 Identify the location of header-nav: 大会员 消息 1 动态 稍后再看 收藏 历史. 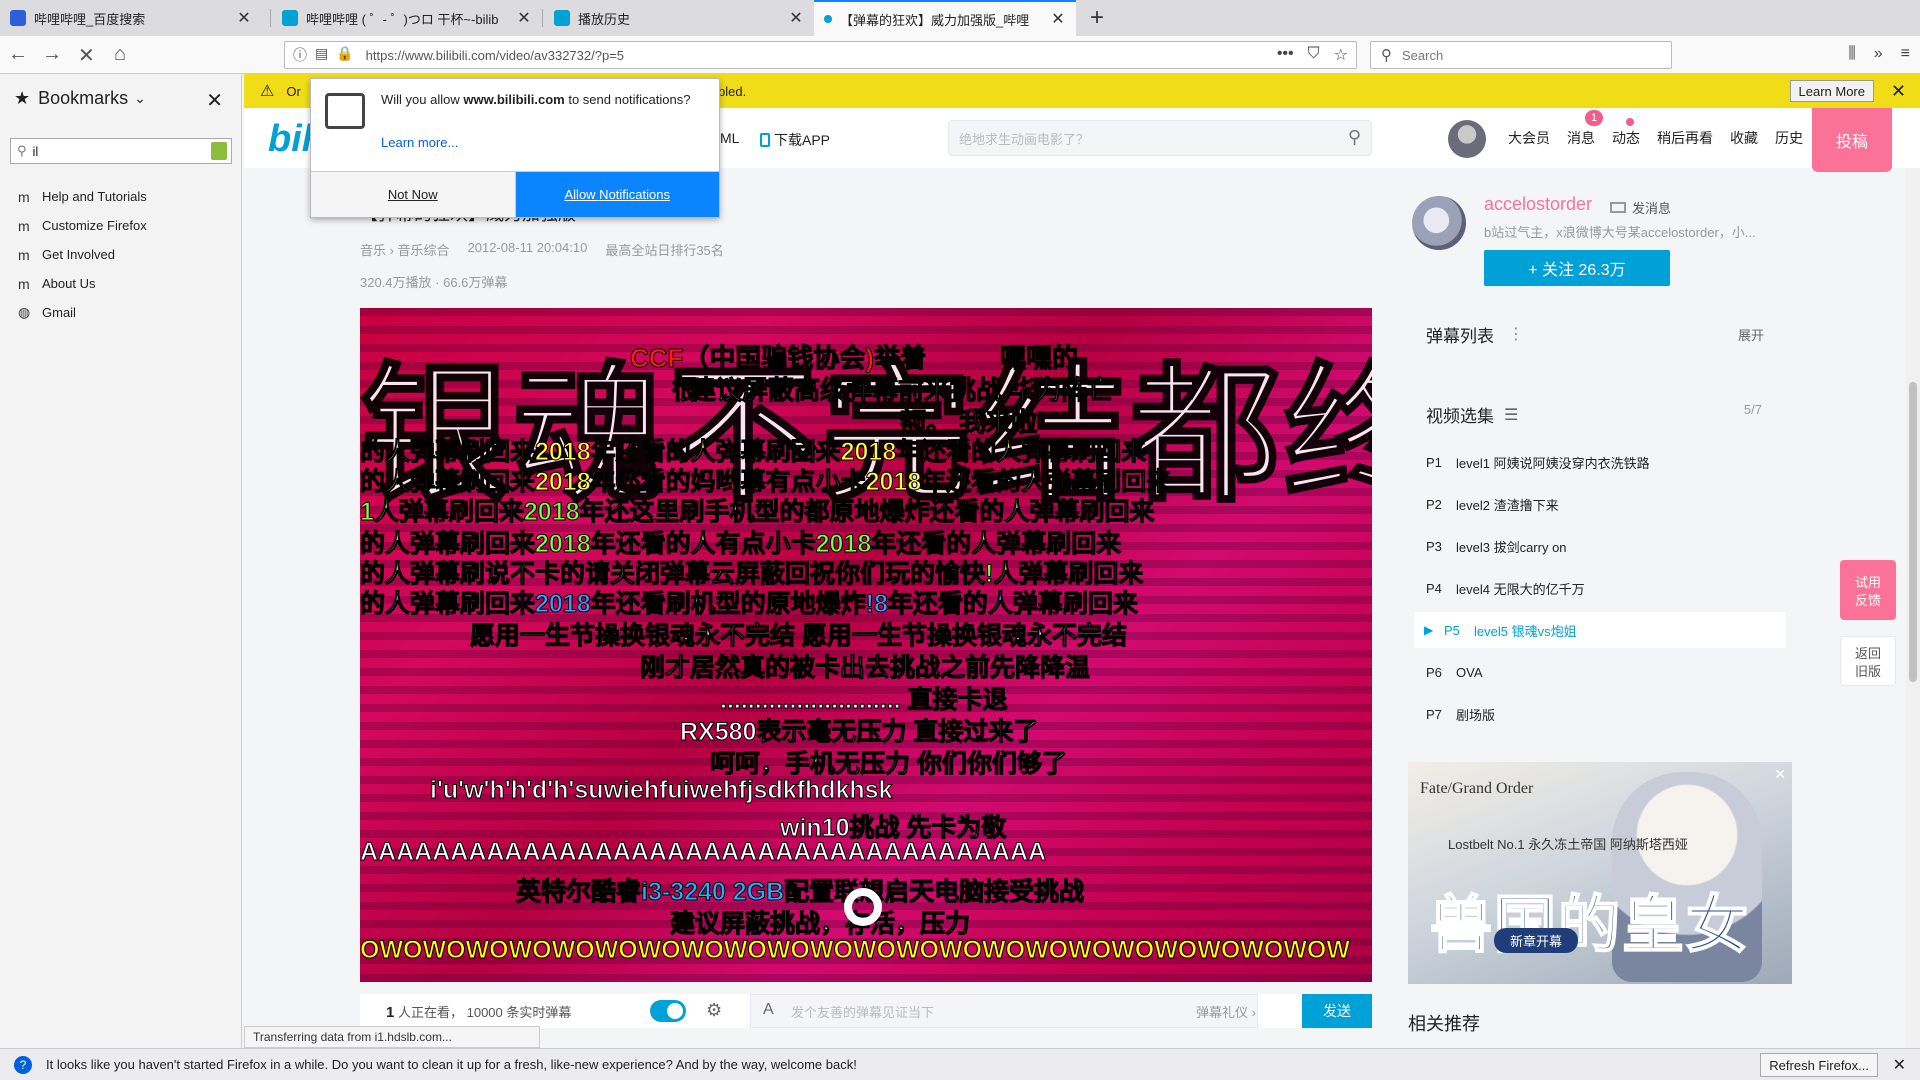
(1655, 129).